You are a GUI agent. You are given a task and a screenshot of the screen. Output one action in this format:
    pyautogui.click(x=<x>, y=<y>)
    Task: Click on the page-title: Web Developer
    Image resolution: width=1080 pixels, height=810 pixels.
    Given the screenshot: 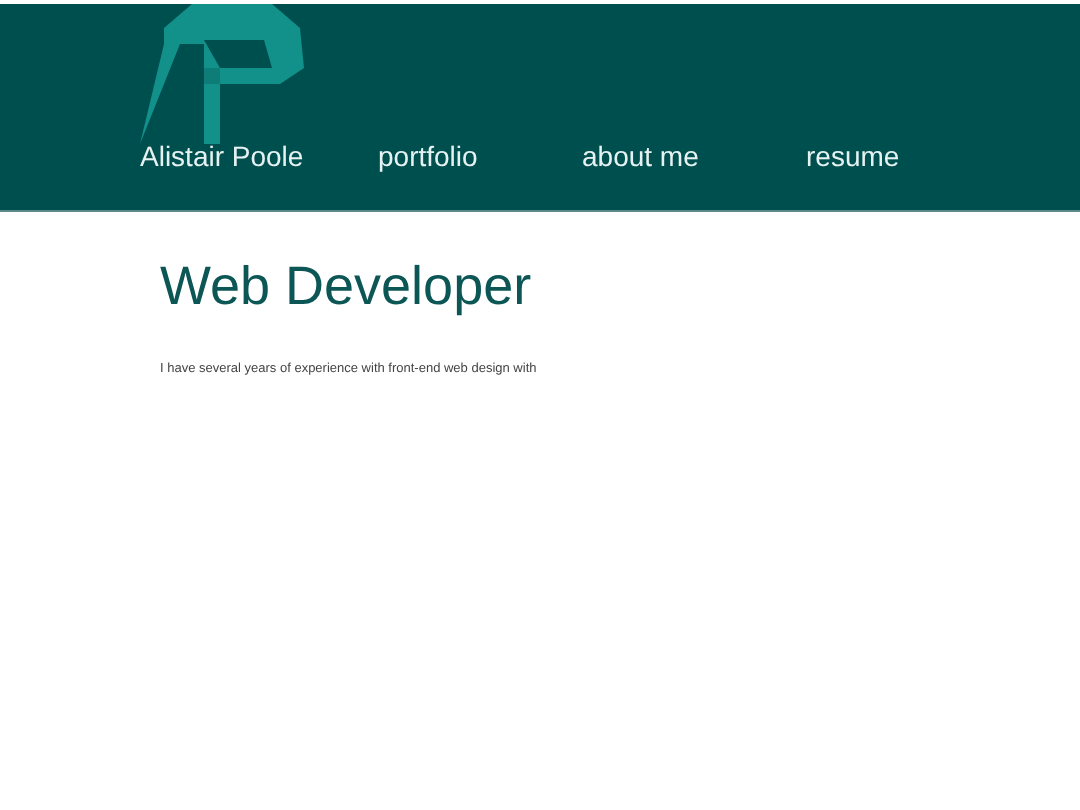 What is the action you would take?
    pyautogui.click(x=347, y=287)
    